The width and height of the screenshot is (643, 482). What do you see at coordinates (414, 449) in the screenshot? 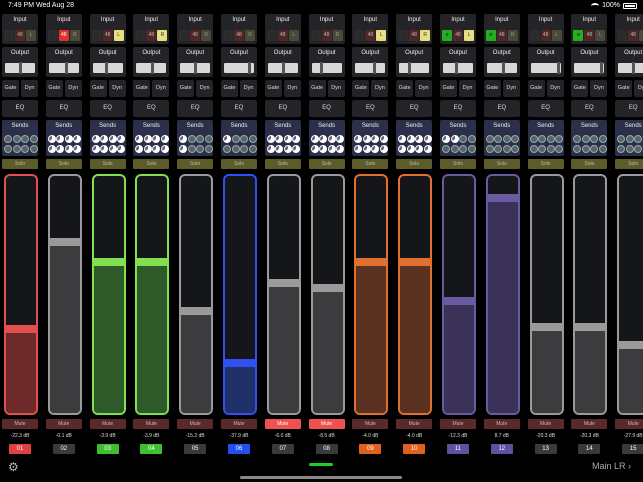
I see `channel-number: 10` at bounding box center [414, 449].